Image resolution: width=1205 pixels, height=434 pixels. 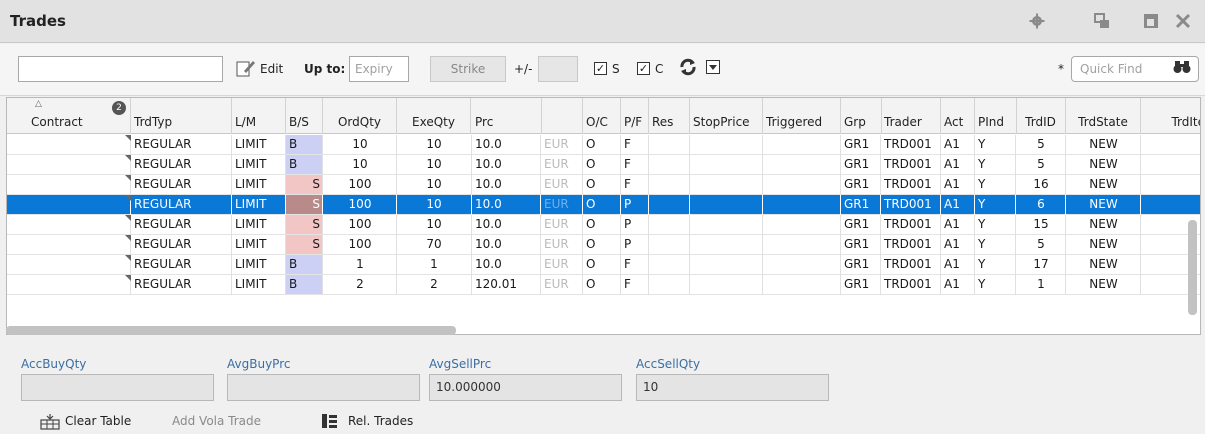 I want to click on column-header-trdtyp: TrdTyp, so click(x=181, y=116).